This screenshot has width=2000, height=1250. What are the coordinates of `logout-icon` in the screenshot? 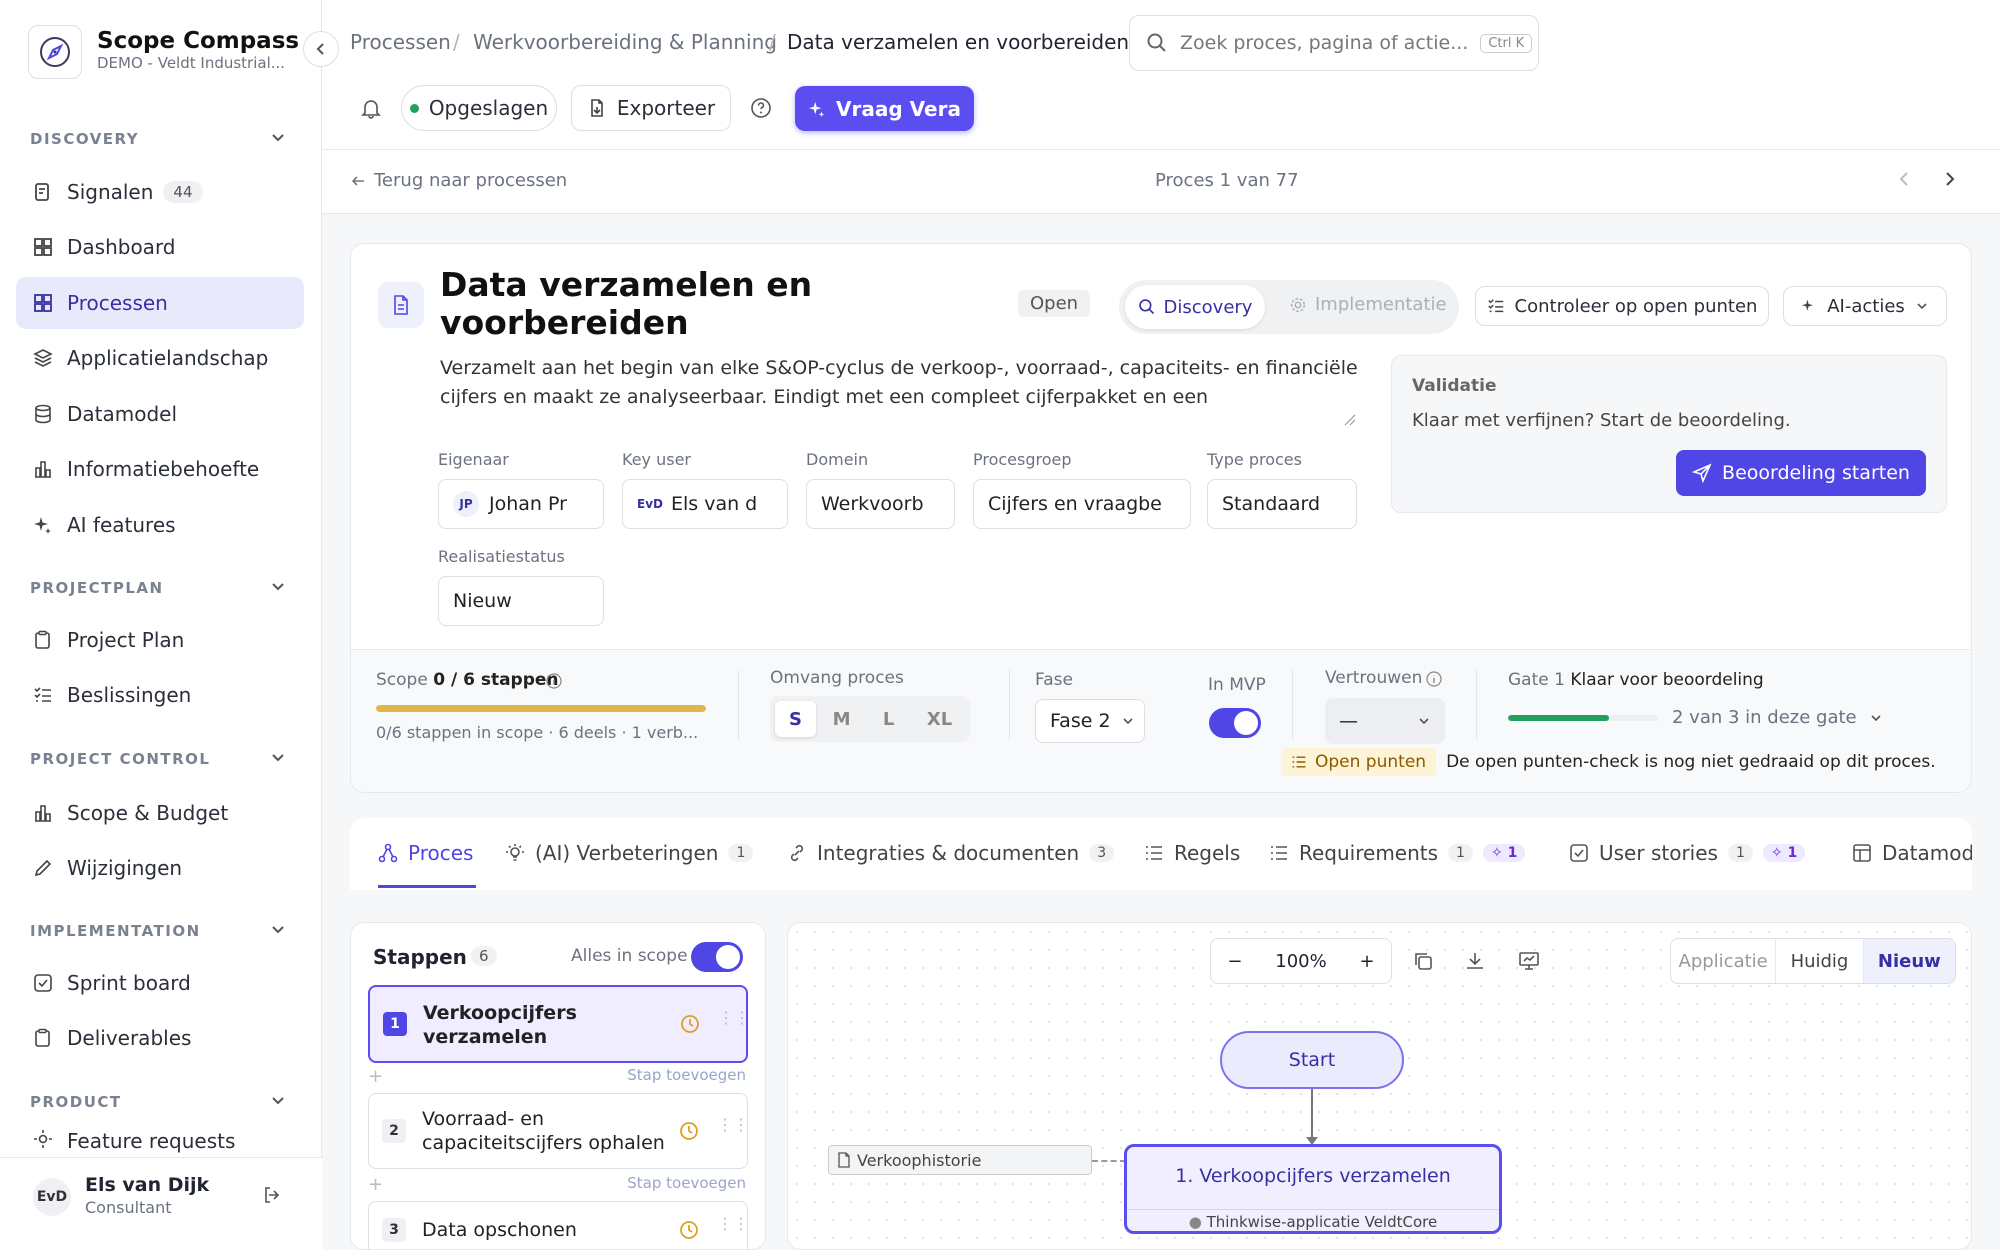 It's located at (272, 1197).